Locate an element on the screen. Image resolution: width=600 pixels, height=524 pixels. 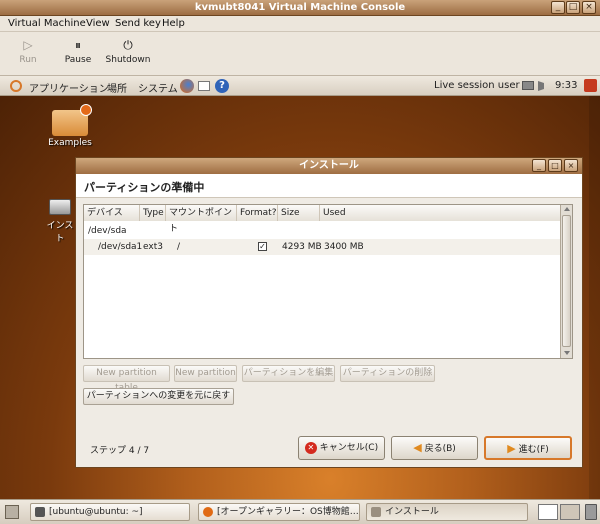
menu-system: システム is located at coordinates (158, 87).